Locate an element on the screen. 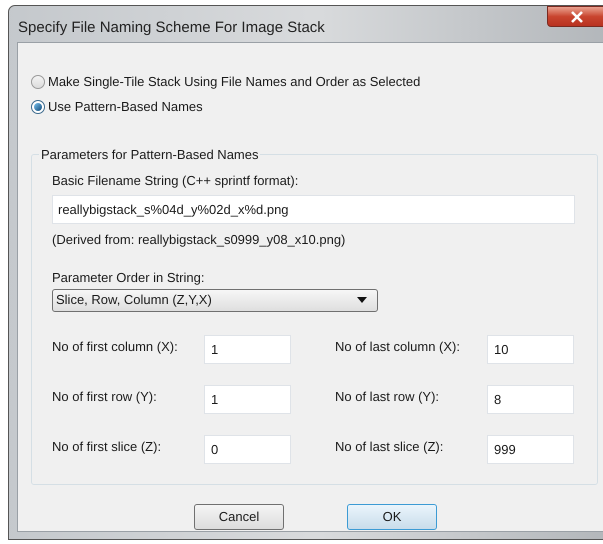 The height and width of the screenshot is (544, 603). close-icon is located at coordinates (577, 16).